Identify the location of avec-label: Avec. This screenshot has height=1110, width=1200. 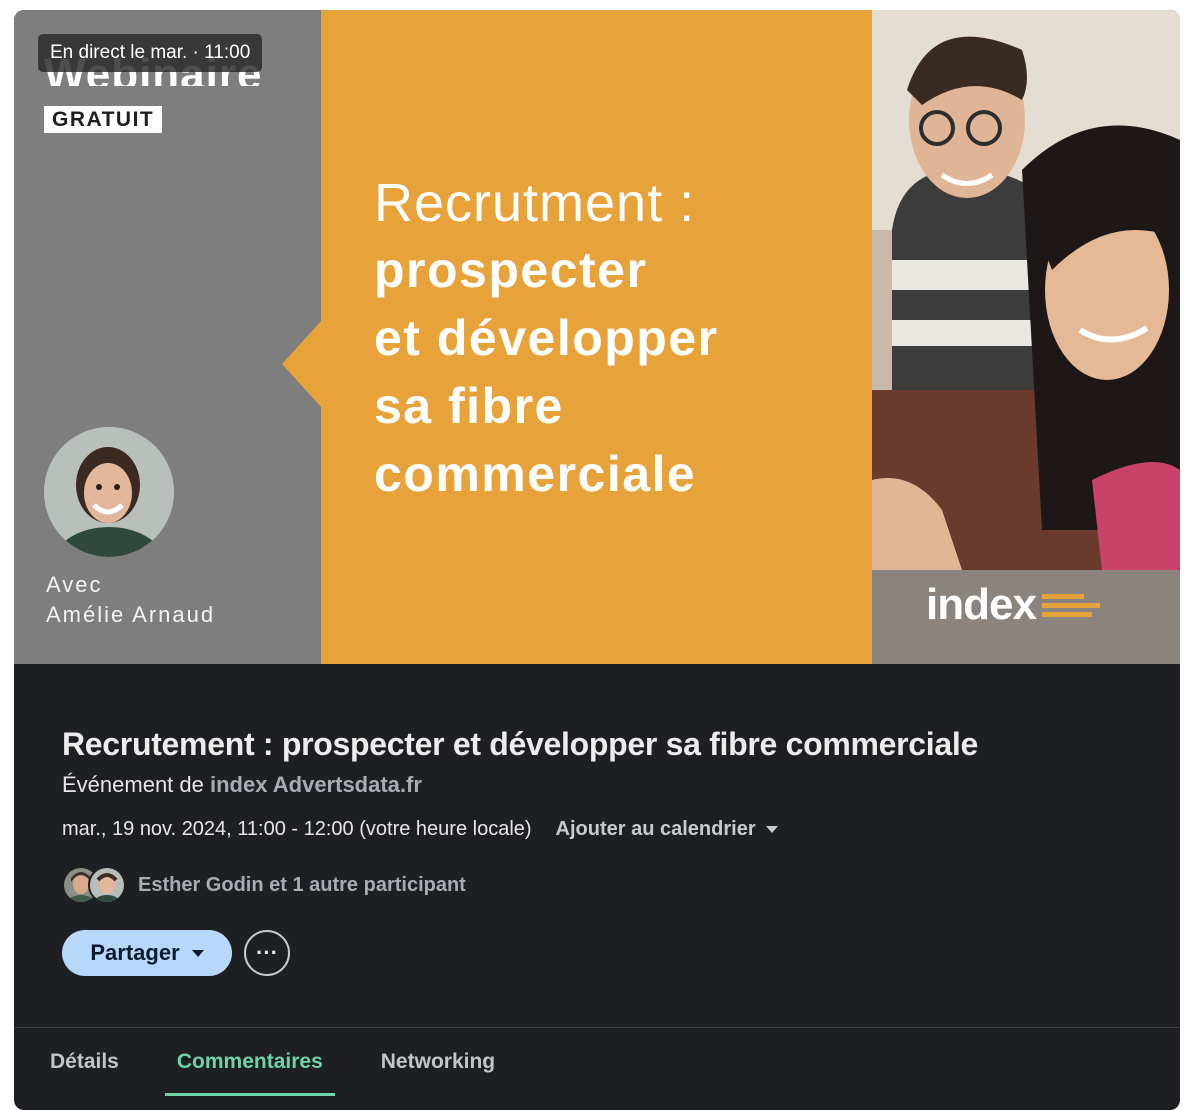
(74, 584).